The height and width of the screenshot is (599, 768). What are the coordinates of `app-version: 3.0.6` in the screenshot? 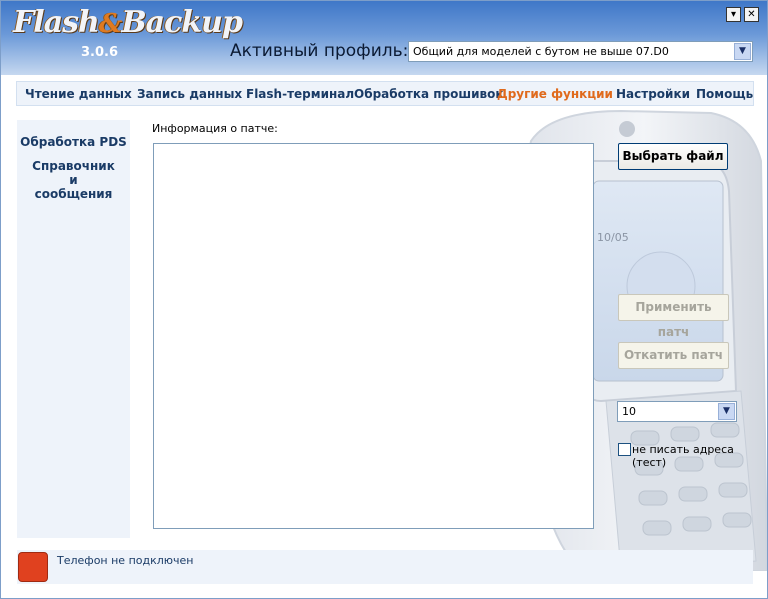 It's located at (100, 52).